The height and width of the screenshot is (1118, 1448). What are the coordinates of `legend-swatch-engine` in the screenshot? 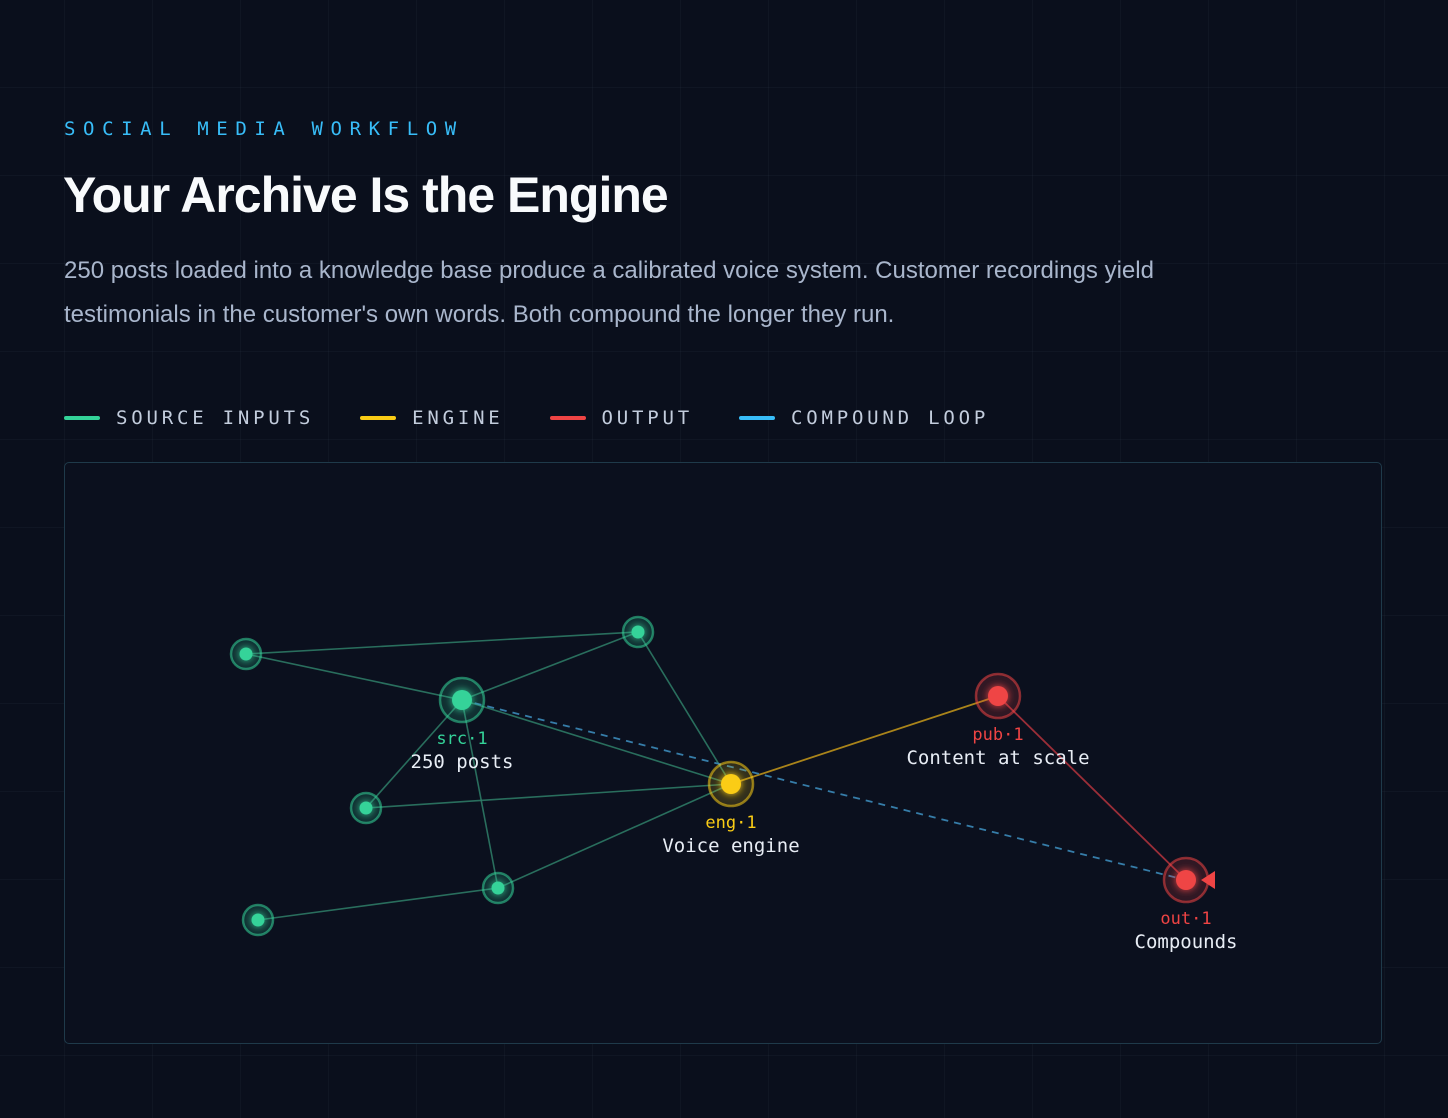 It's located at (378, 418).